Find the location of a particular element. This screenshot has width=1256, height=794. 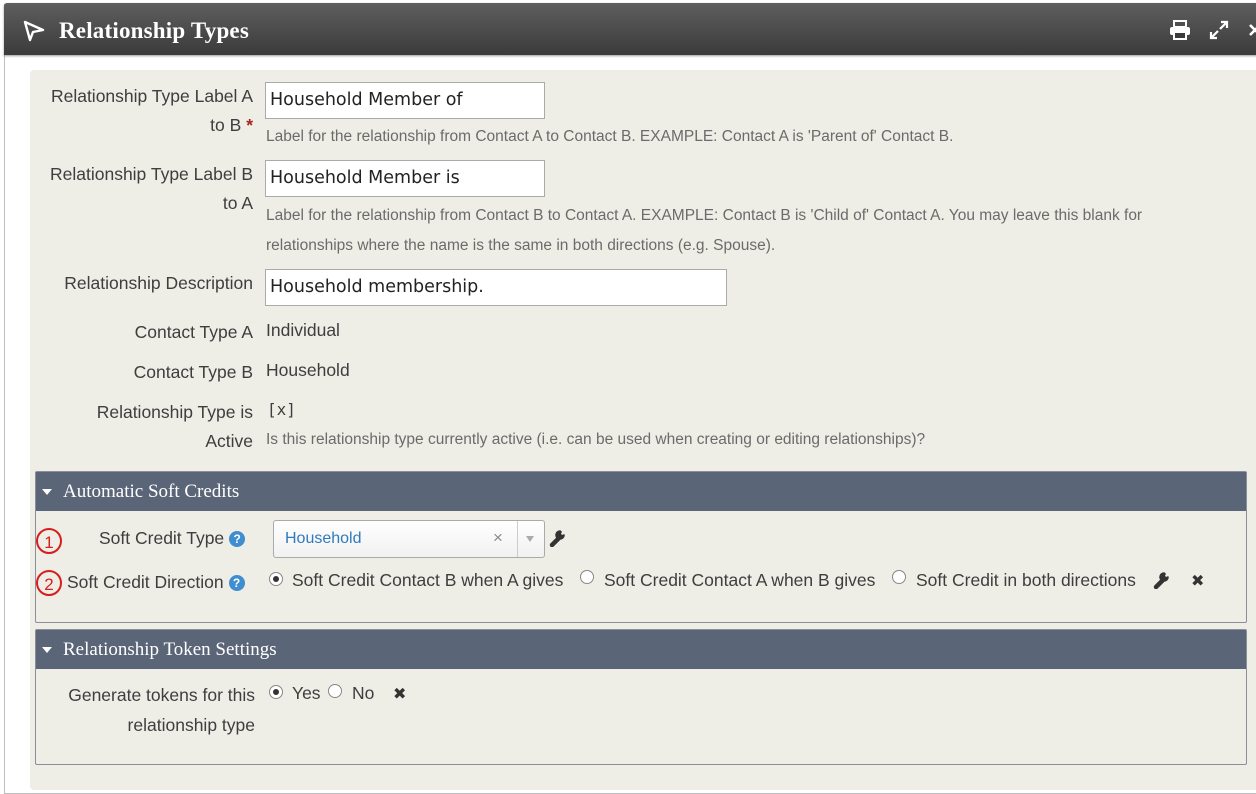

civicrm-logo-icon is located at coordinates (34, 31).